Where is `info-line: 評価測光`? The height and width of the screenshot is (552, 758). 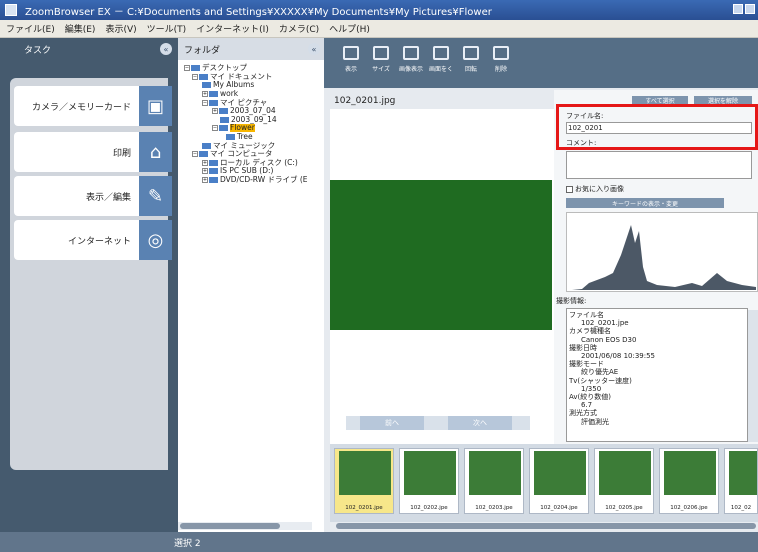
info-line: 評価測光 is located at coordinates (595, 421).